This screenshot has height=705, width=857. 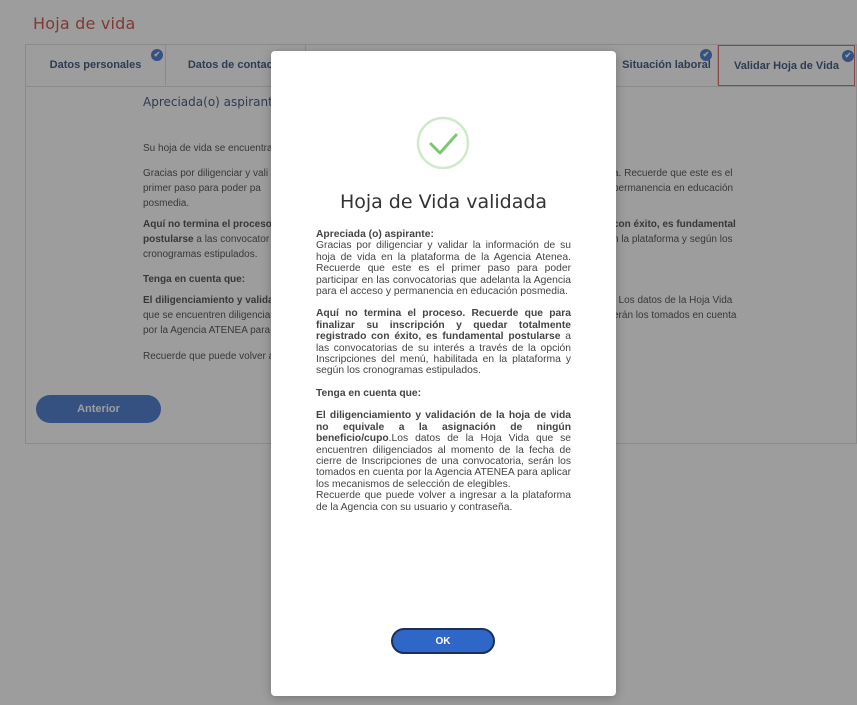 I want to click on modal-greeting: Apreciada (o) aspirante:, so click(x=375, y=234).